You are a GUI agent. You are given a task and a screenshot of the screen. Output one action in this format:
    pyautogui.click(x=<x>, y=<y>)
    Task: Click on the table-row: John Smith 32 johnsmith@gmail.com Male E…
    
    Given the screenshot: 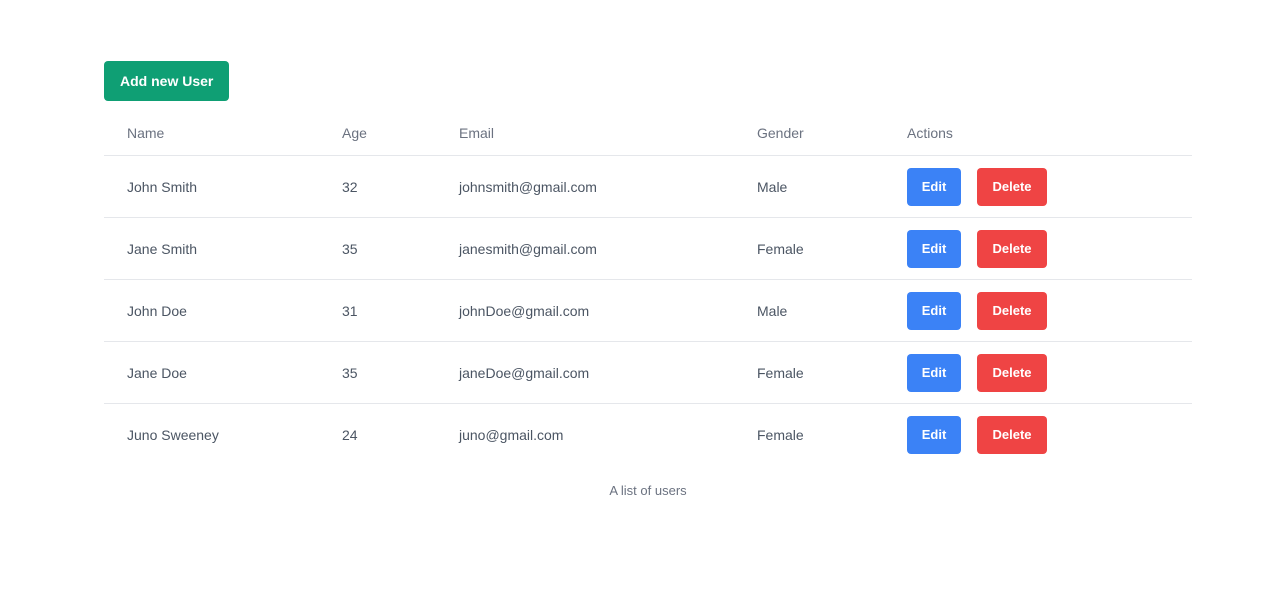 What is the action you would take?
    pyautogui.click(x=648, y=186)
    